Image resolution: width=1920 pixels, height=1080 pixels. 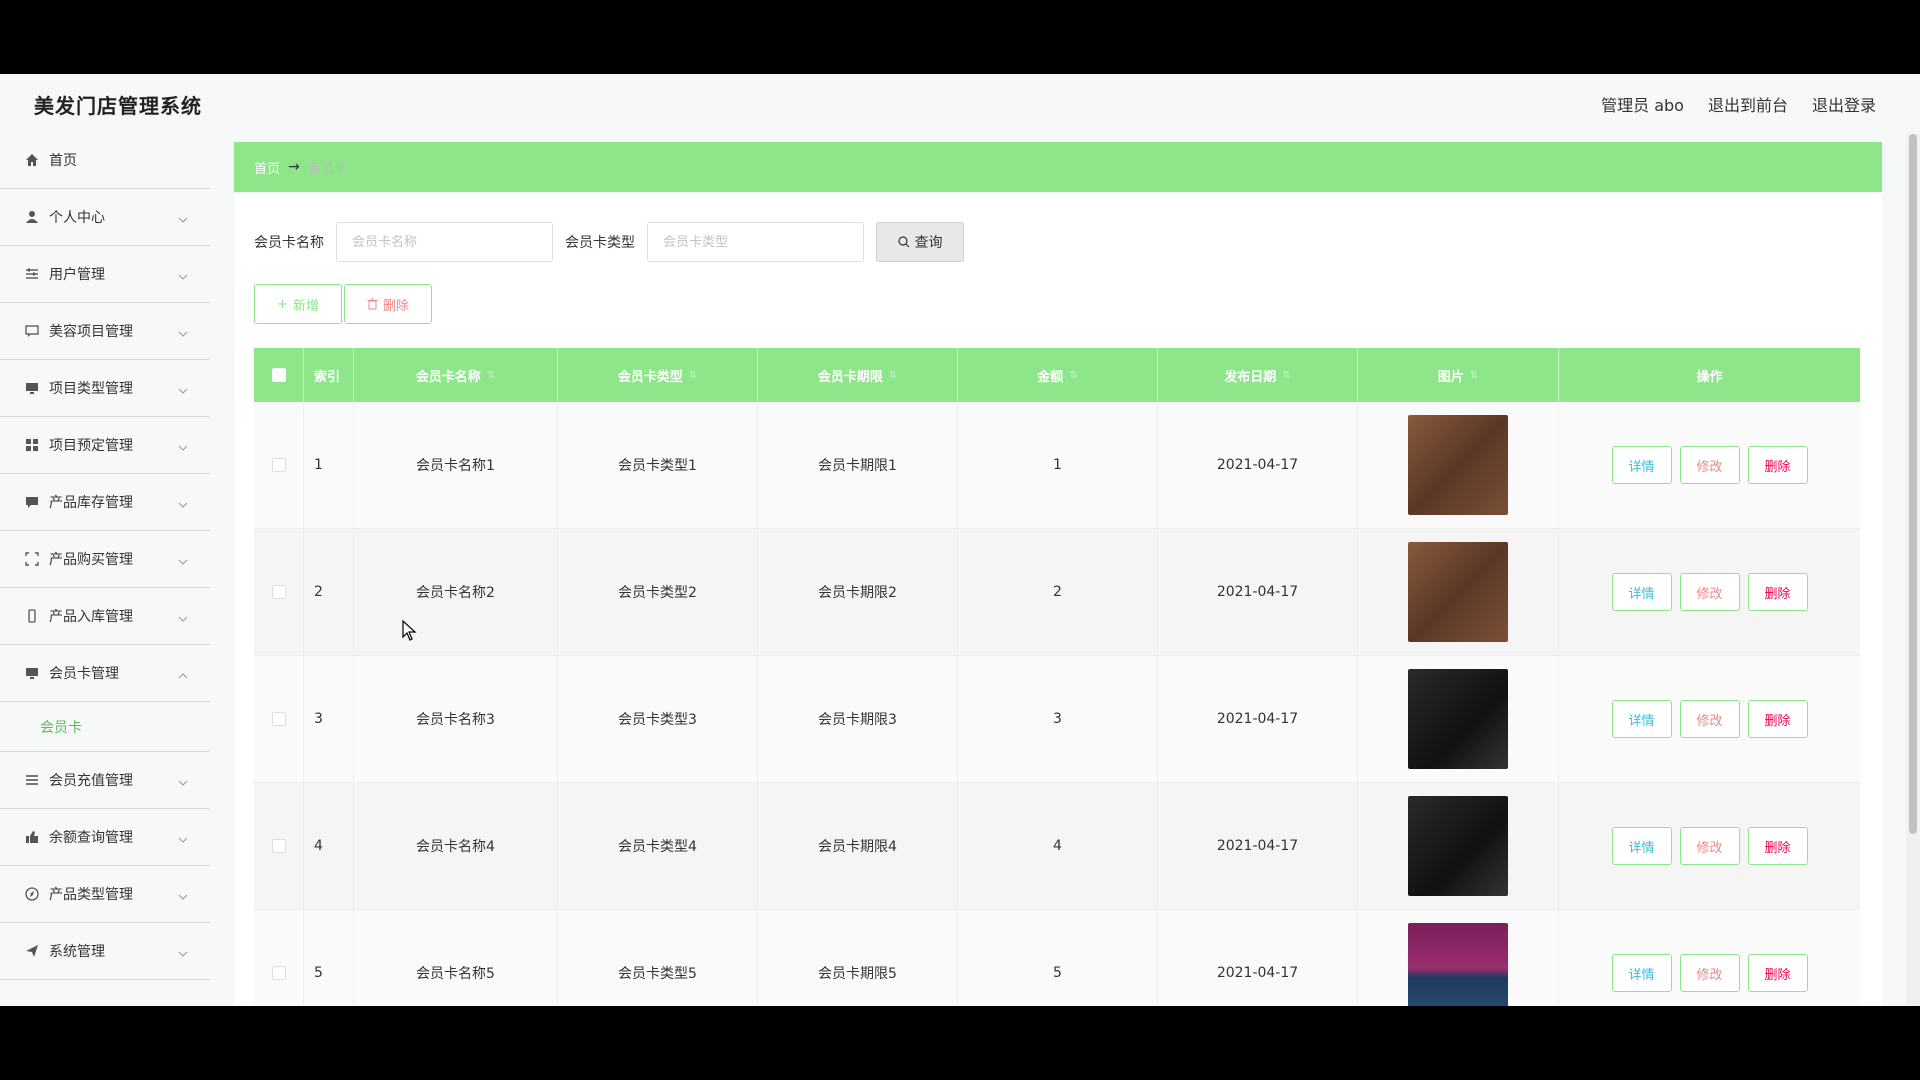 I want to click on cell-actions: 详情 修改 删除, so click(x=1709, y=719).